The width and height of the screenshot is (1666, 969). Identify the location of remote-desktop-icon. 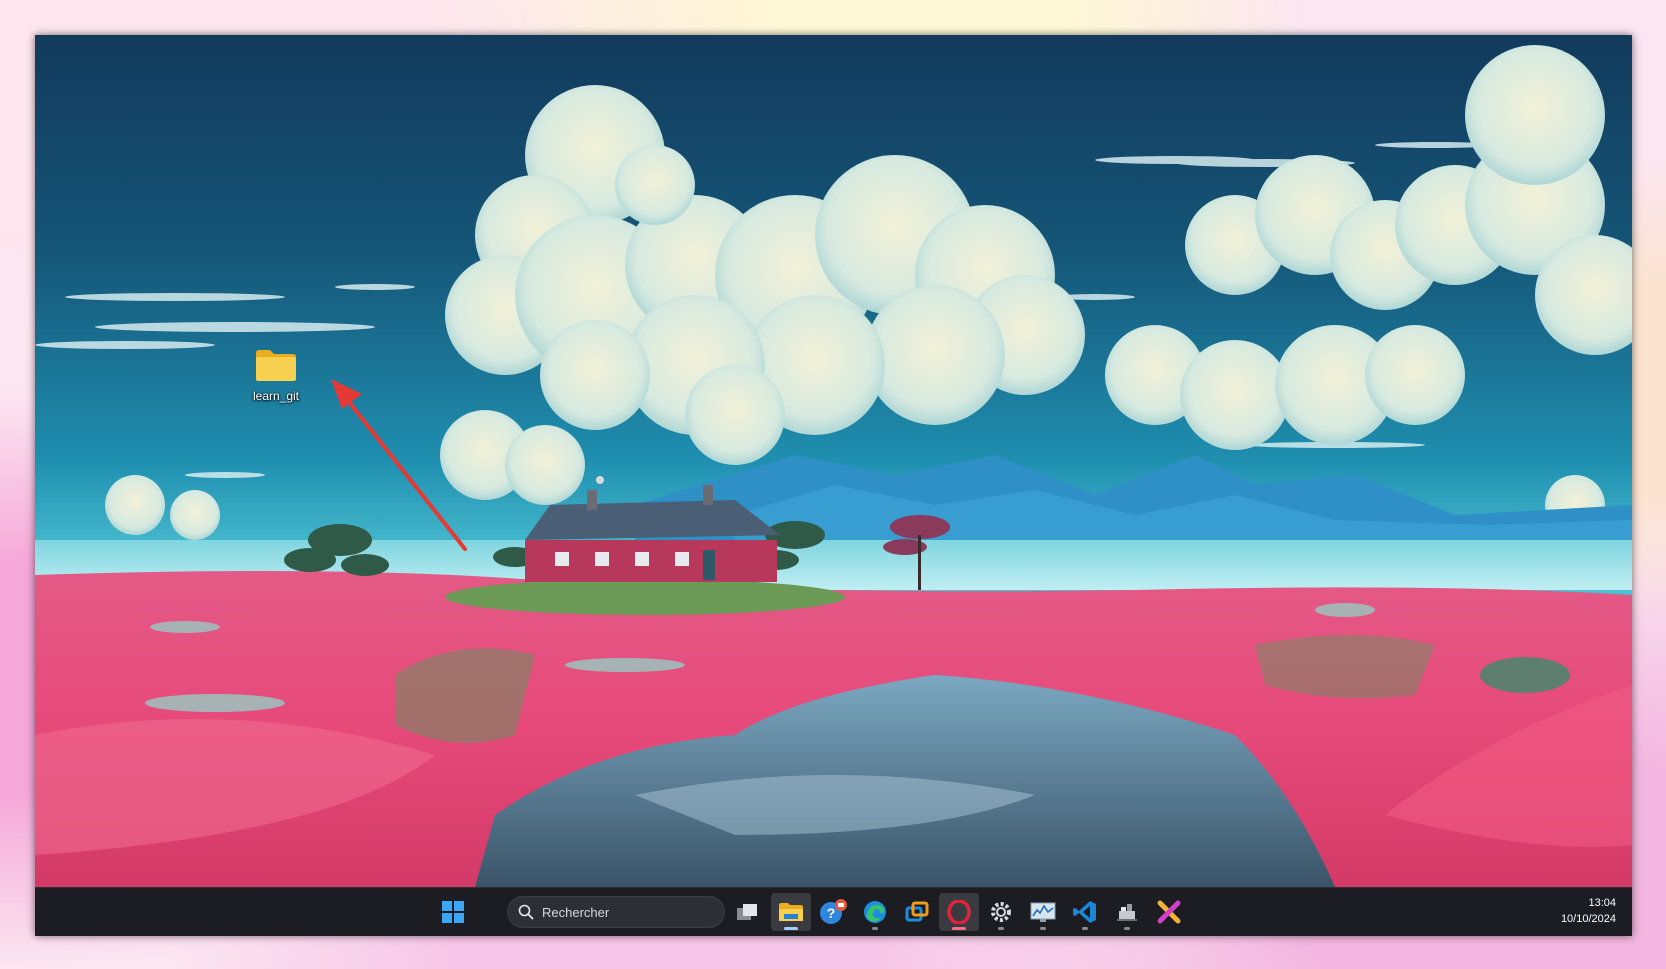
(917, 911).